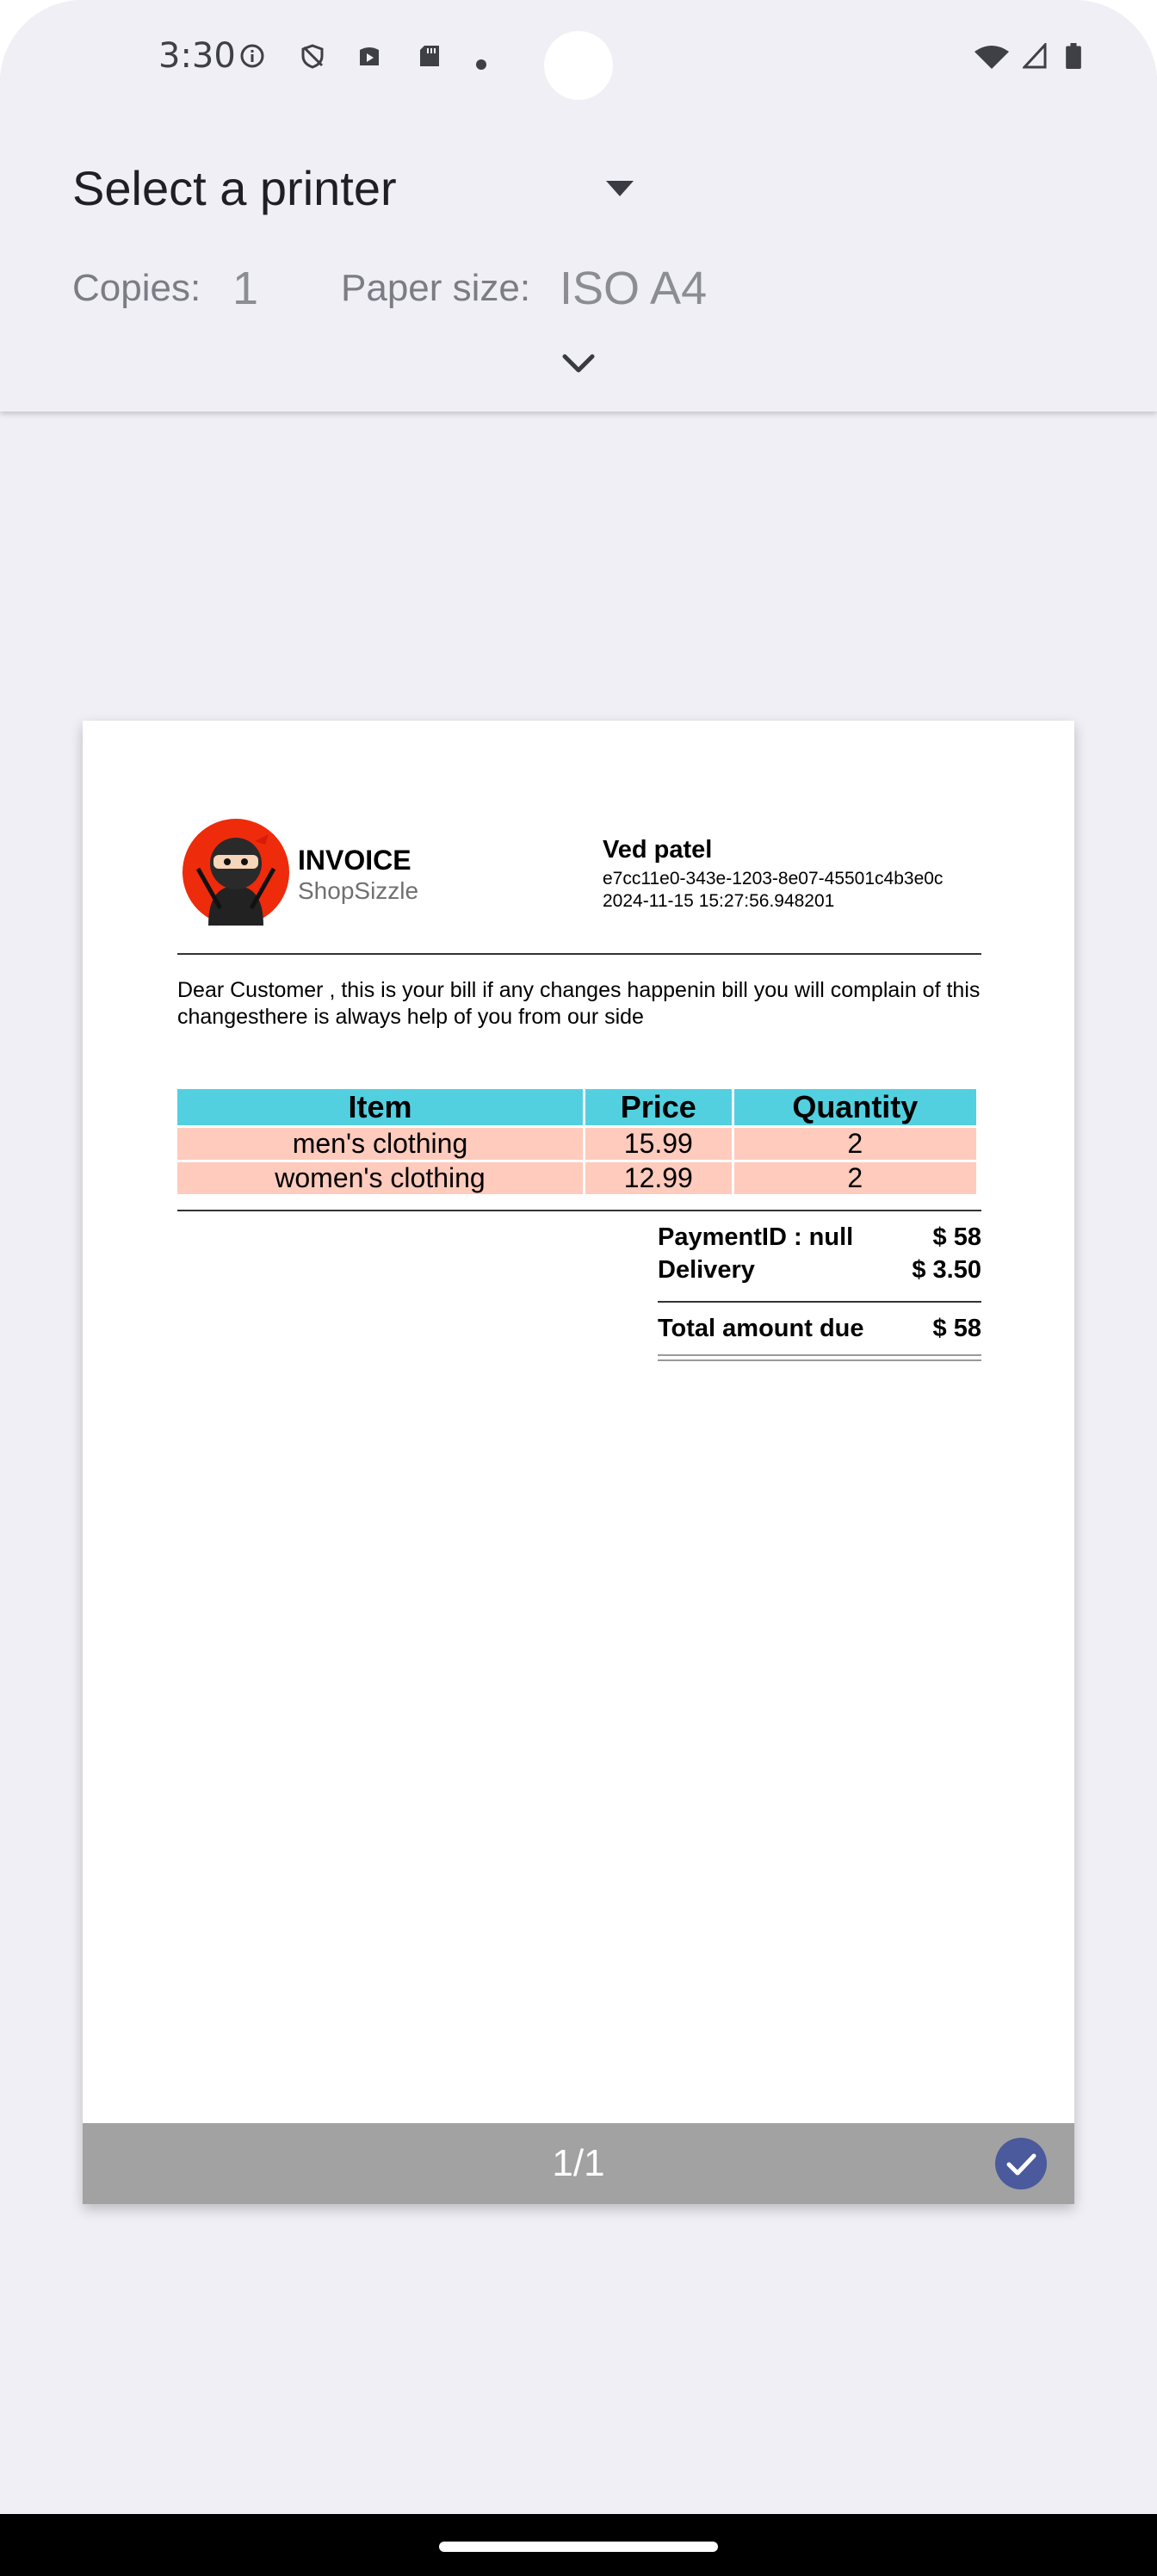  What do you see at coordinates (947, 1270) in the screenshot?
I see `delivery-value: $ 3.50` at bounding box center [947, 1270].